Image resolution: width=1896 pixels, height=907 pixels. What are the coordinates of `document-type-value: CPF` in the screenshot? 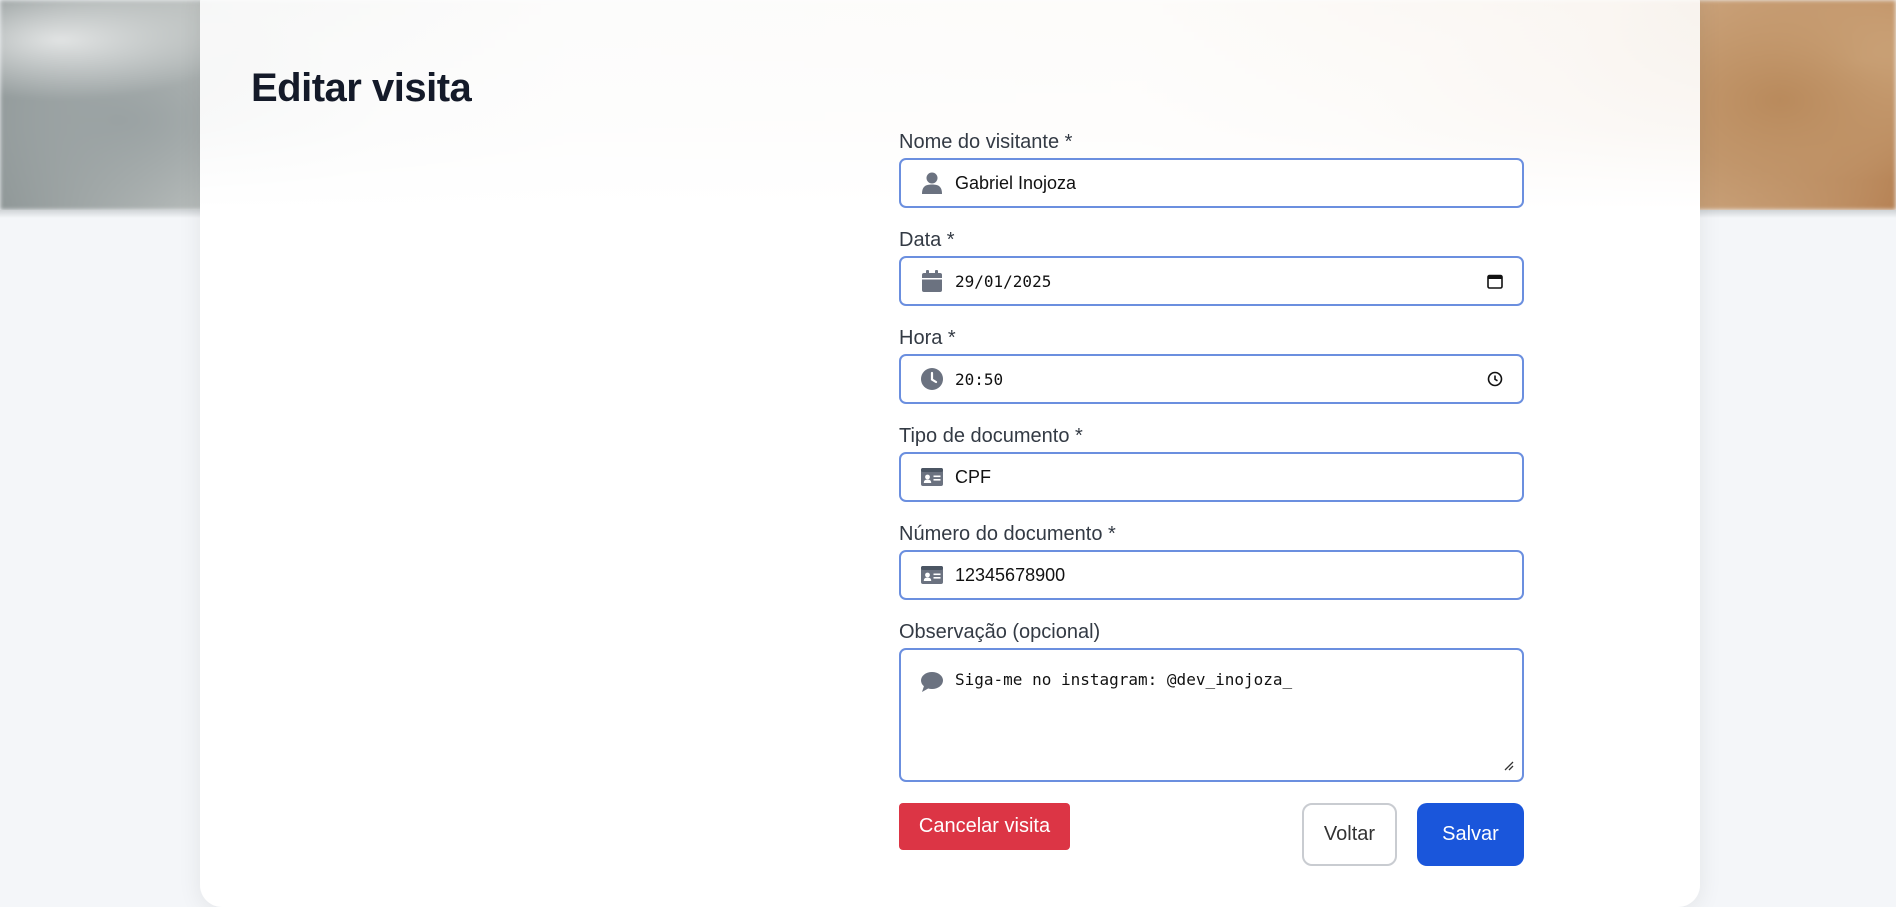 It's located at (973, 476).